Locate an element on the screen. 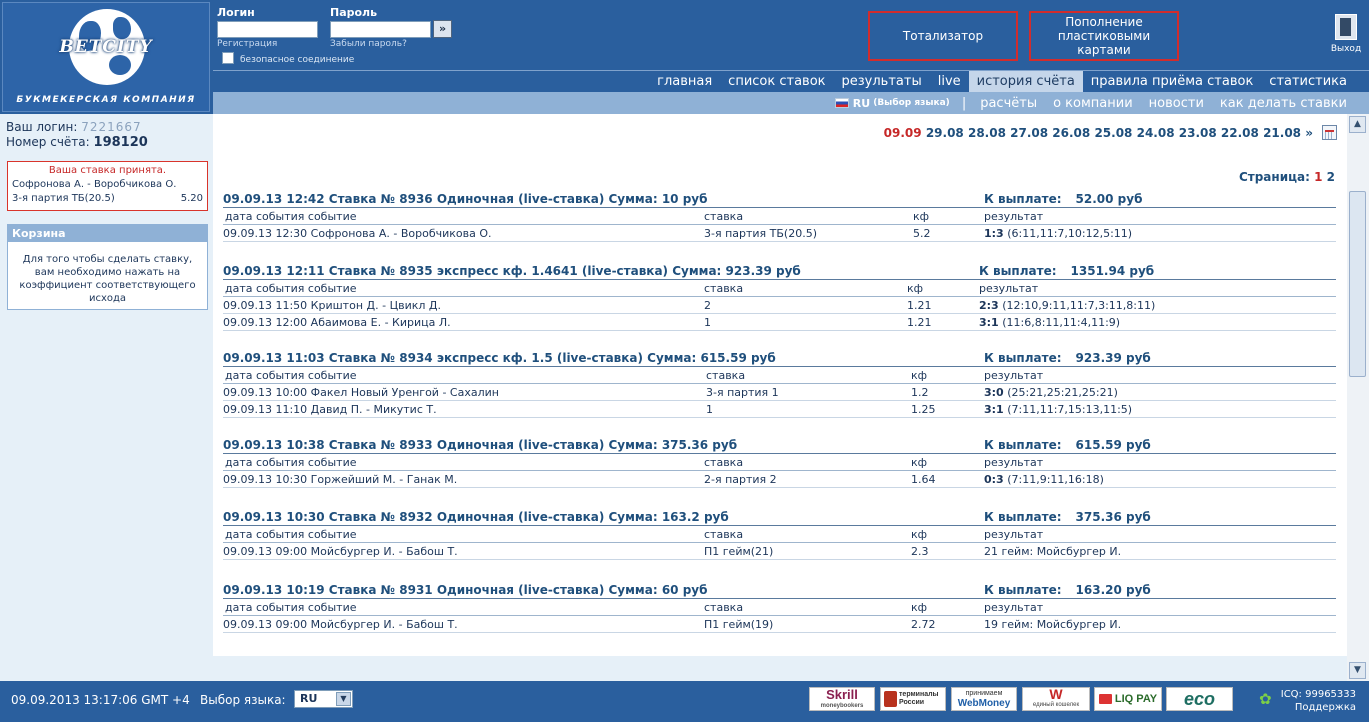  language-hint: (Выбор языка) is located at coordinates (911, 103).